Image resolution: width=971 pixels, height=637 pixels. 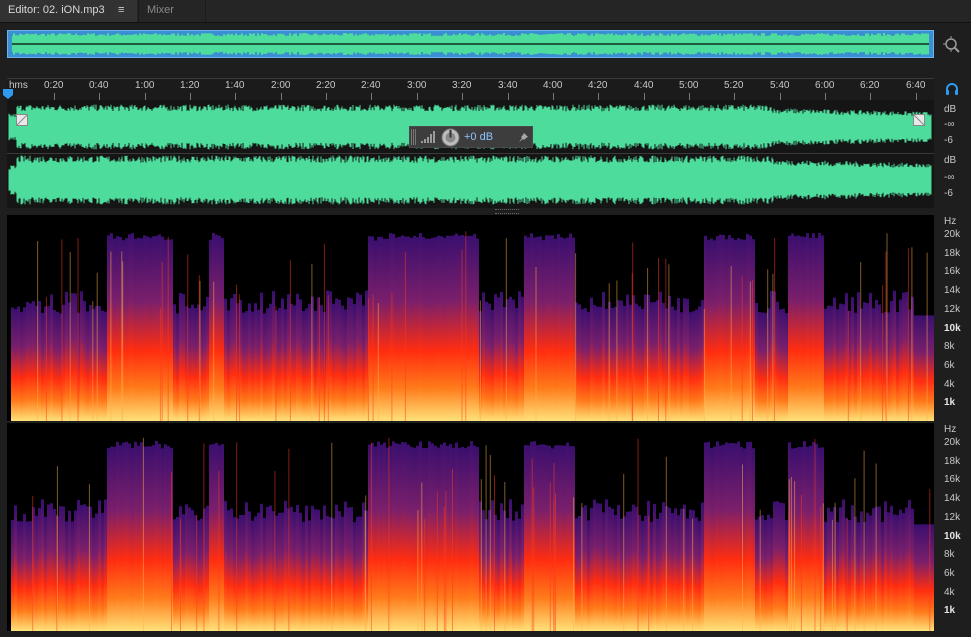 What do you see at coordinates (470, 44) in the screenshot?
I see `overview-navigator` at bounding box center [470, 44].